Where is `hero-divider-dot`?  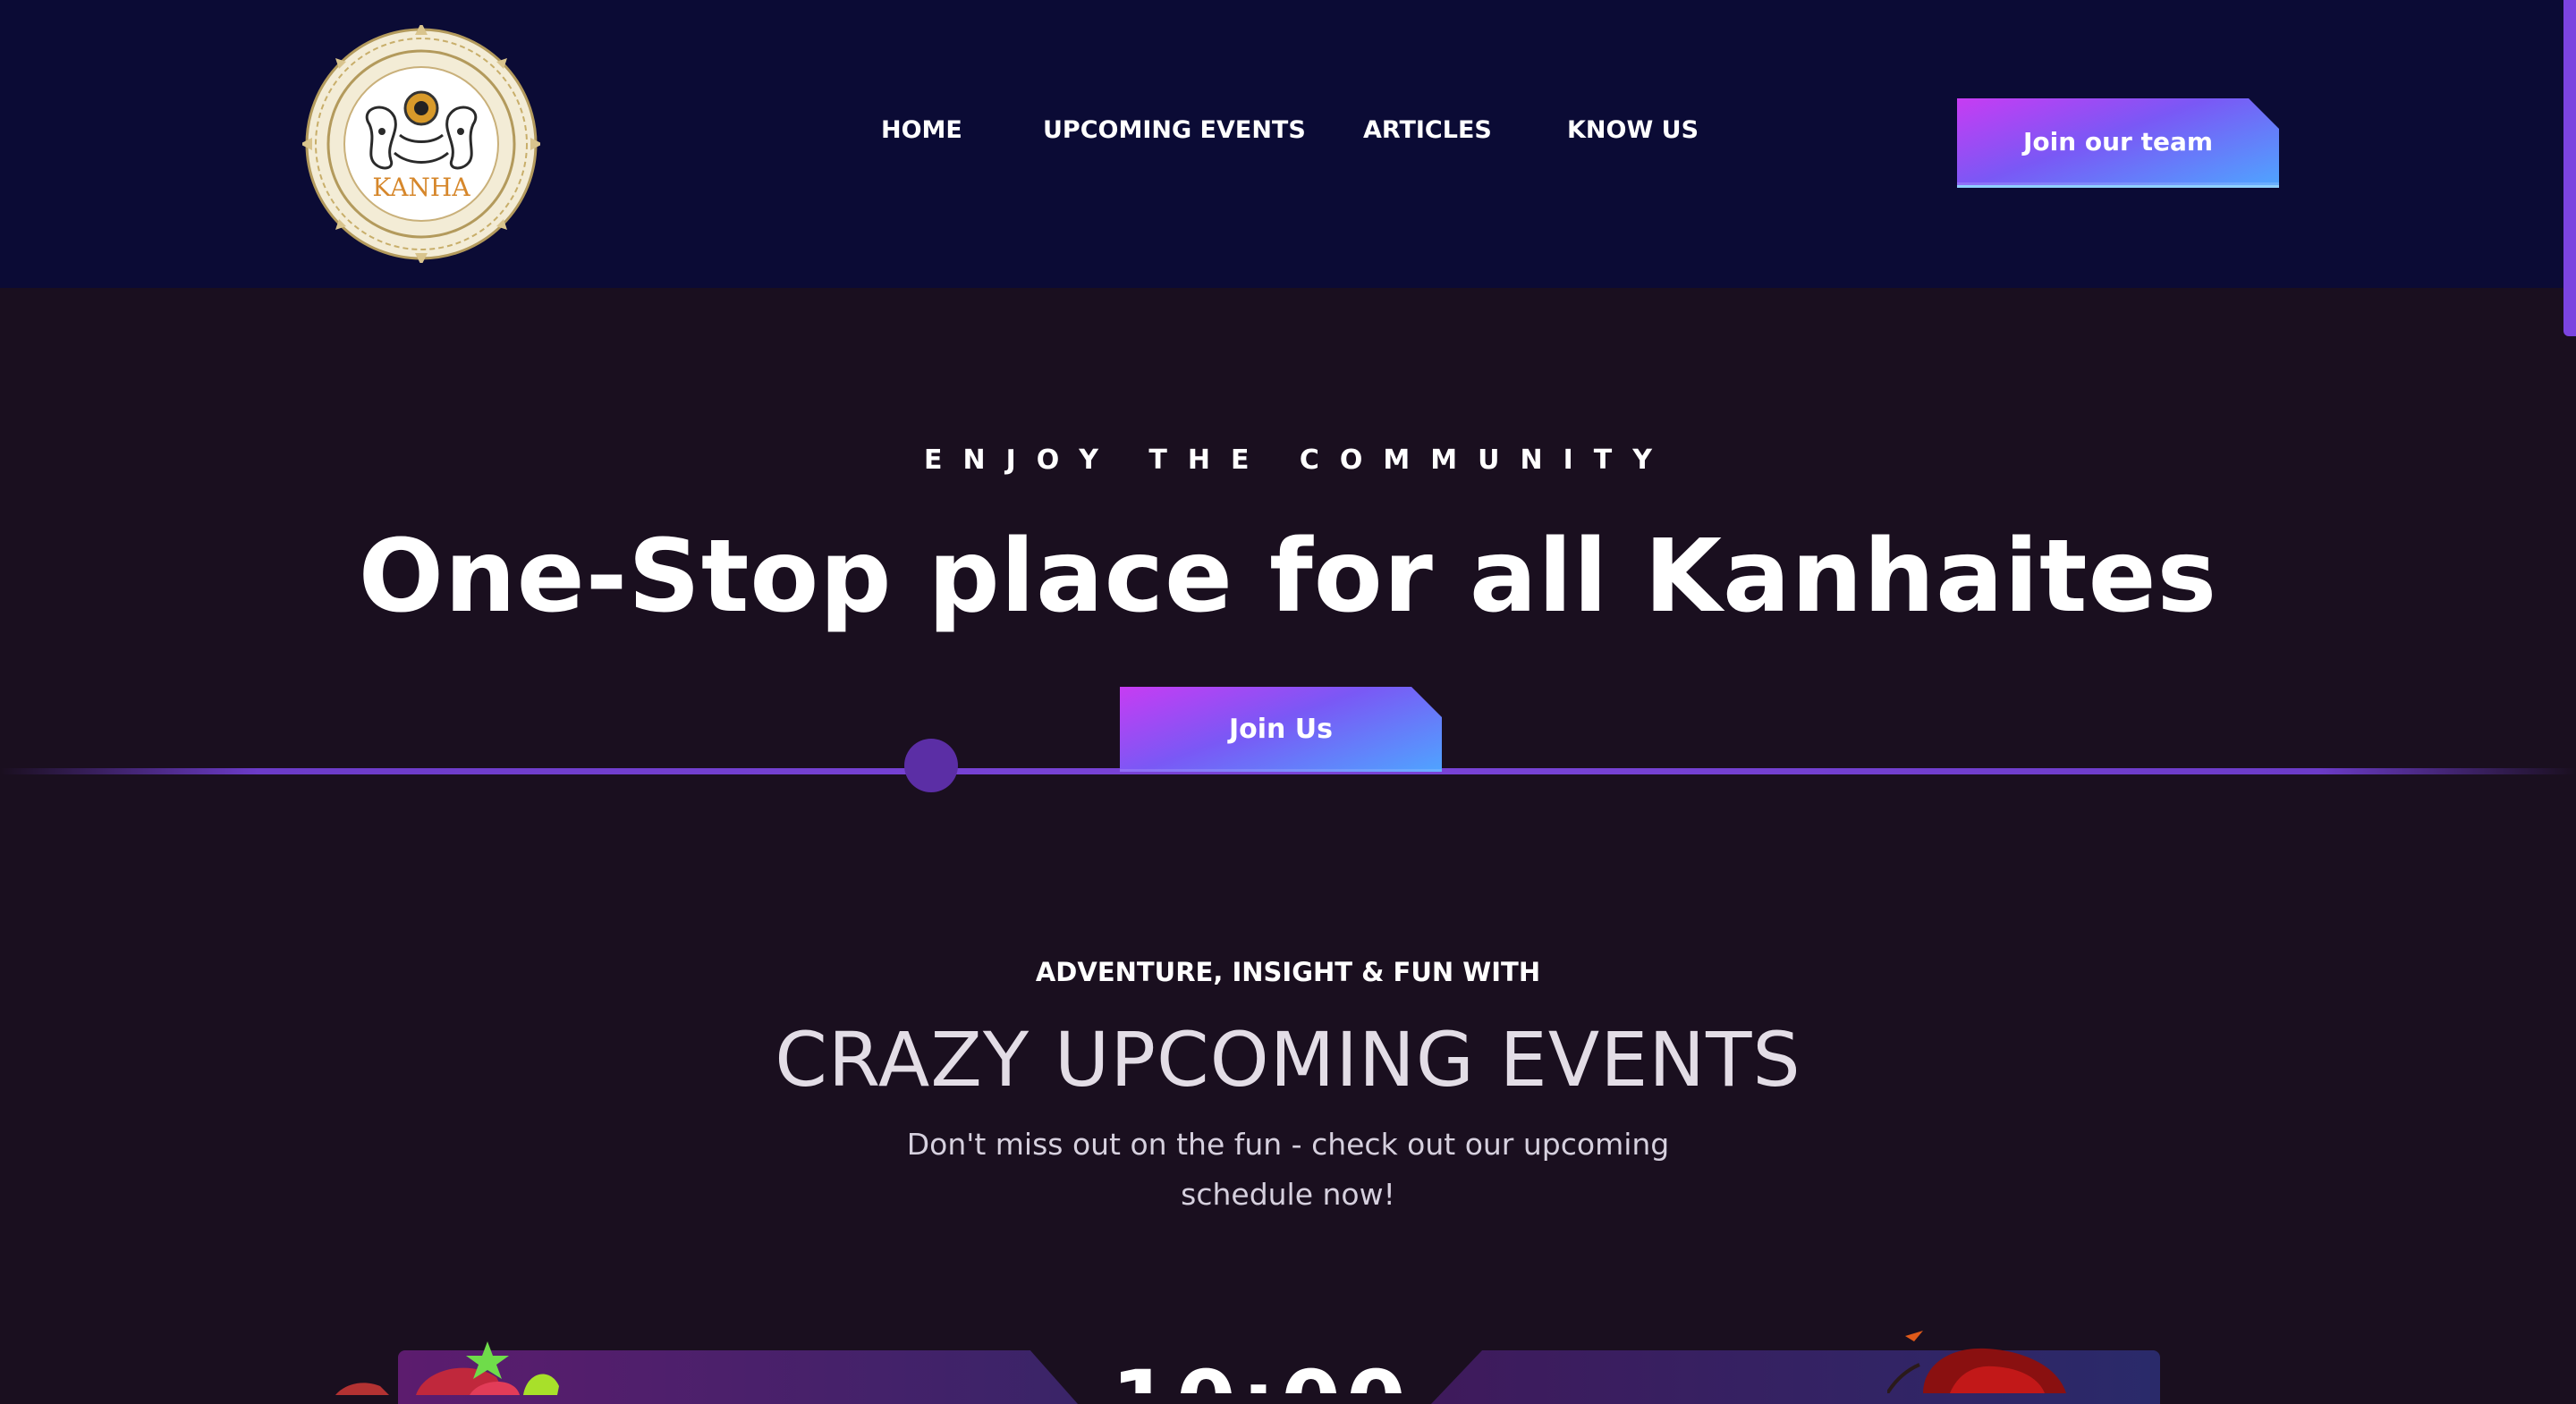 hero-divider-dot is located at coordinates (931, 766).